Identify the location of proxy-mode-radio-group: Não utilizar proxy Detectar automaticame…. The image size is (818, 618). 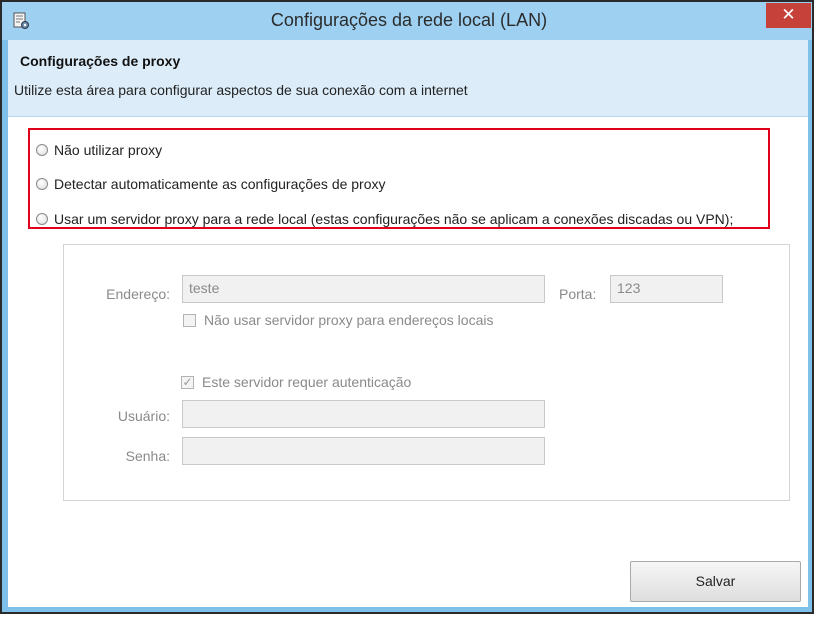
(399, 178).